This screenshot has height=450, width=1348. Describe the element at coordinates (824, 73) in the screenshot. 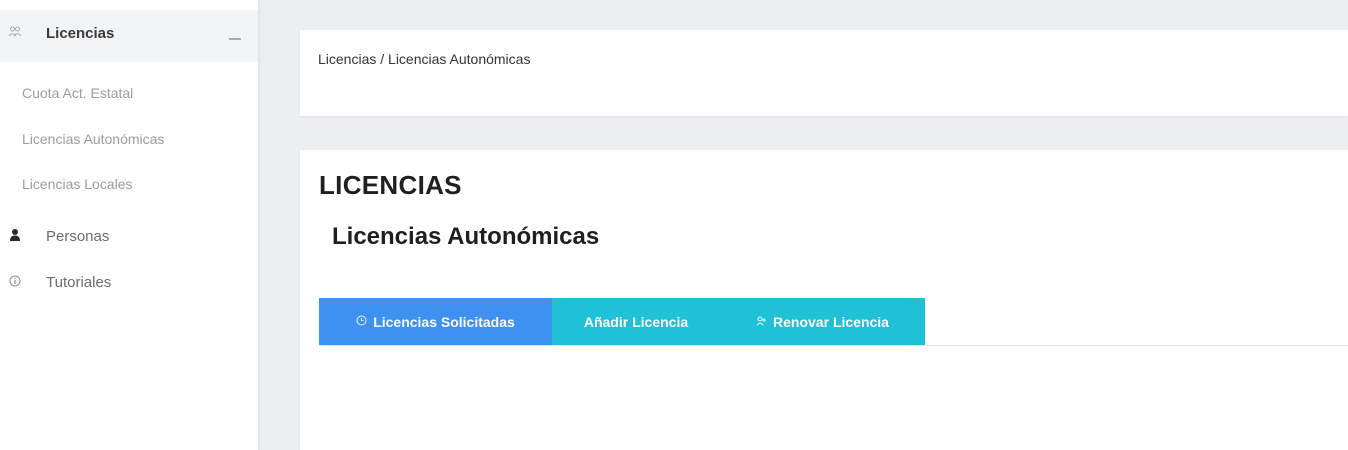

I see `breadcrumb-card: Licencias / Licencias Autonómicas` at that location.